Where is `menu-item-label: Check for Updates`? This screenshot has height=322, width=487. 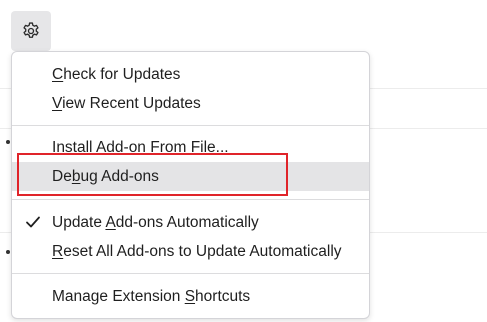 menu-item-label: Check for Updates is located at coordinates (116, 74).